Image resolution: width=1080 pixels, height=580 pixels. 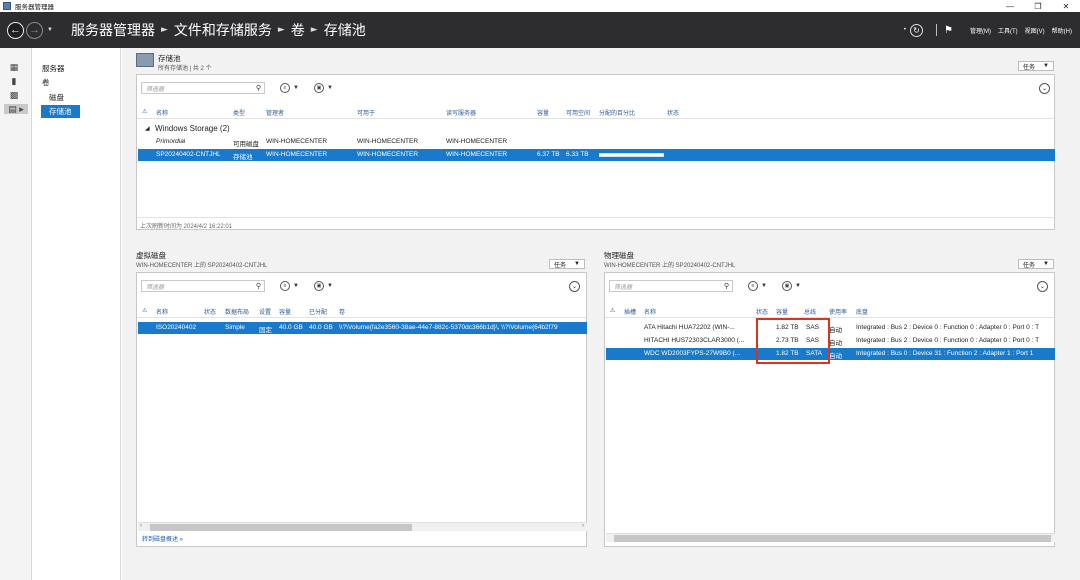 I want to click on group-header-windows-storage: Windows Storage (2), so click(x=192, y=128).